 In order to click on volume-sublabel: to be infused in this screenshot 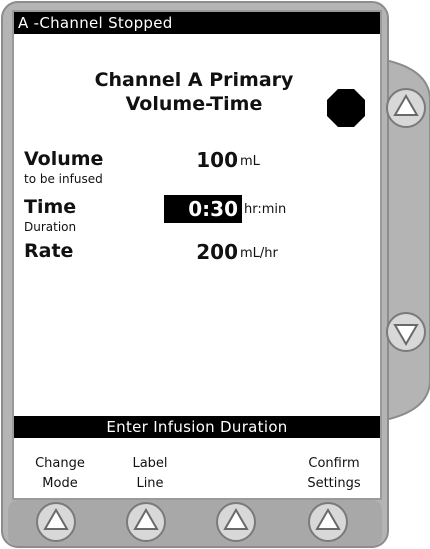, I will do `click(63, 179)`.